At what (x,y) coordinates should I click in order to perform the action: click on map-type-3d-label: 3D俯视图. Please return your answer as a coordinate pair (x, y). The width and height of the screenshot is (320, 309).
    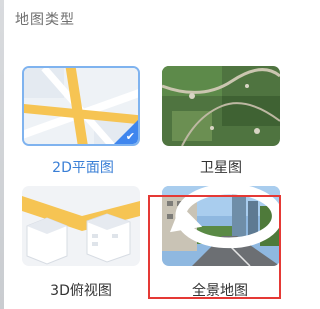
    Looking at the image, I should click on (81, 291).